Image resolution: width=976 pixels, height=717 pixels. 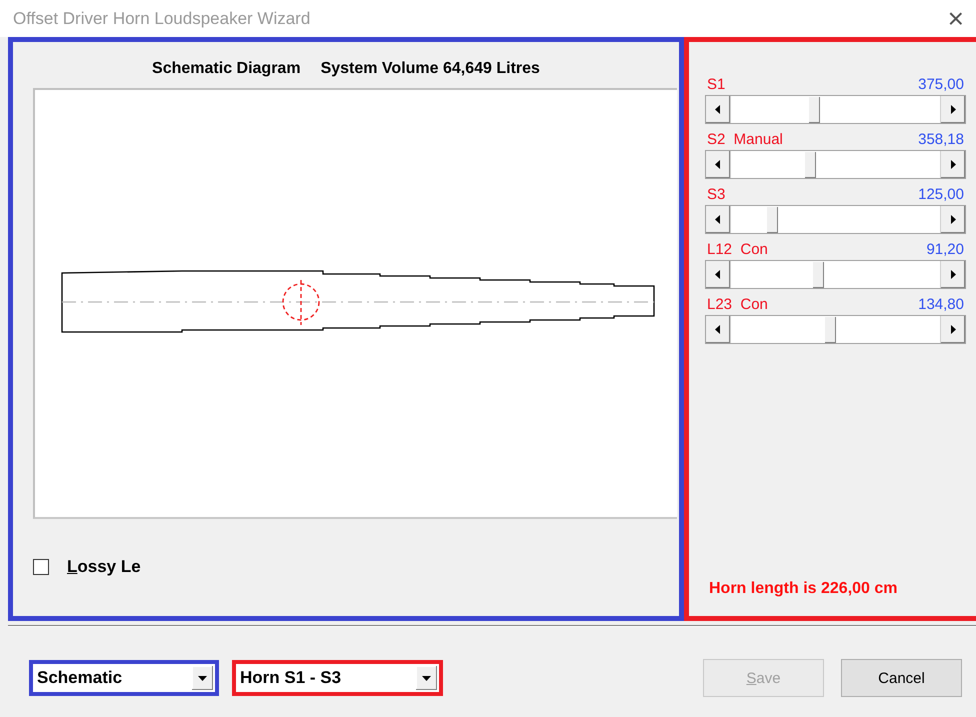 What do you see at coordinates (716, 85) in the screenshot?
I see `parameter-label: S1` at bounding box center [716, 85].